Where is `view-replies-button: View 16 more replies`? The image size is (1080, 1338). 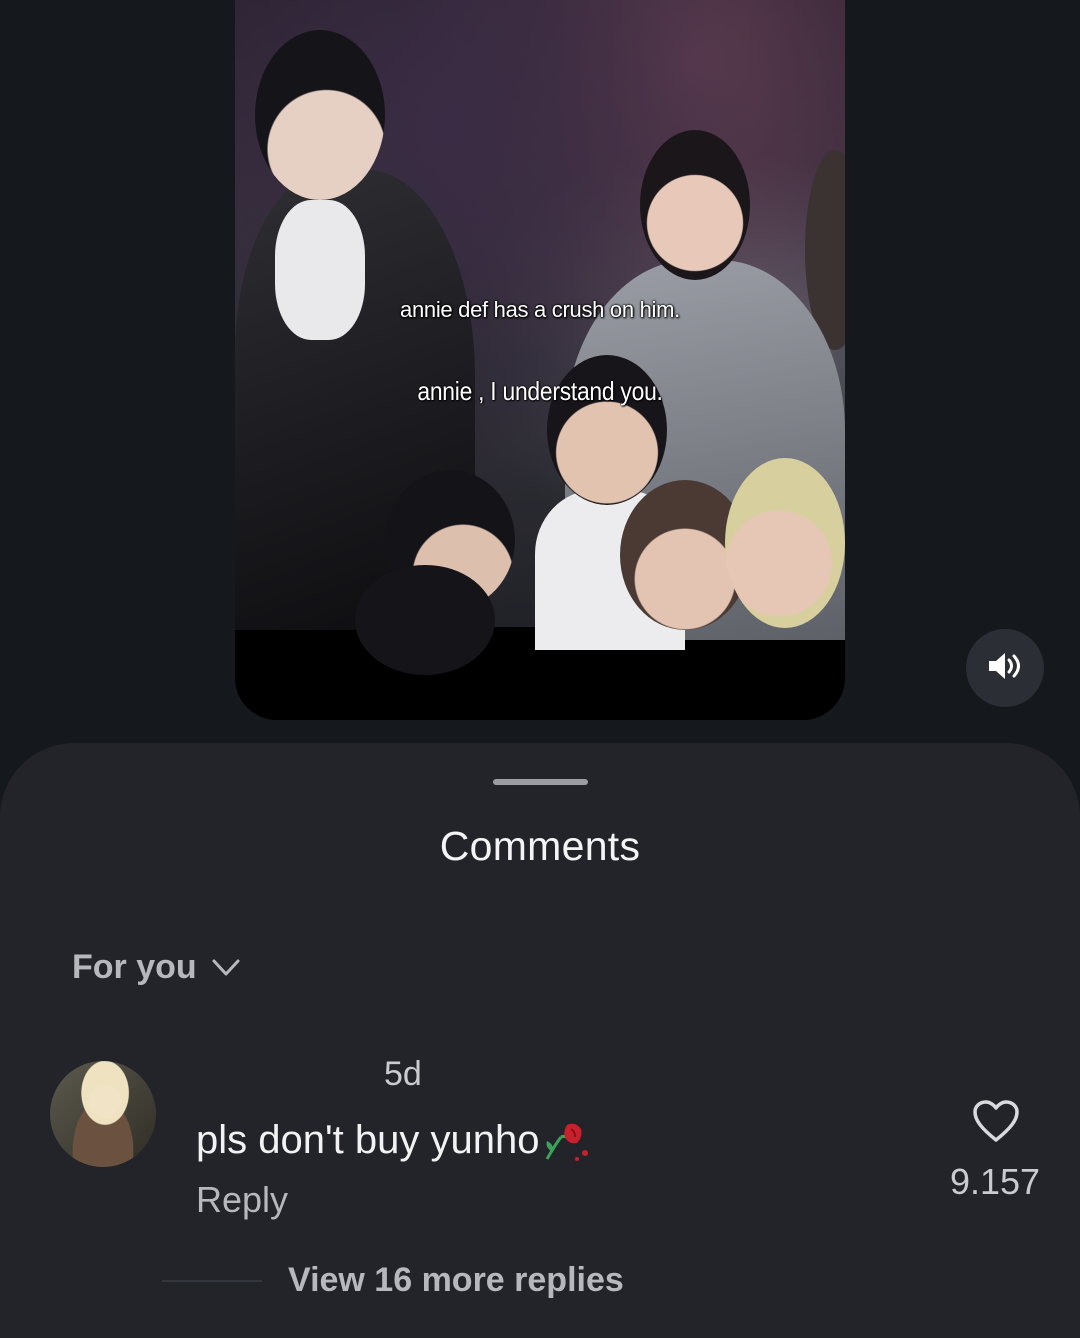 view-replies-button: View 16 more replies is located at coordinates (456, 1280).